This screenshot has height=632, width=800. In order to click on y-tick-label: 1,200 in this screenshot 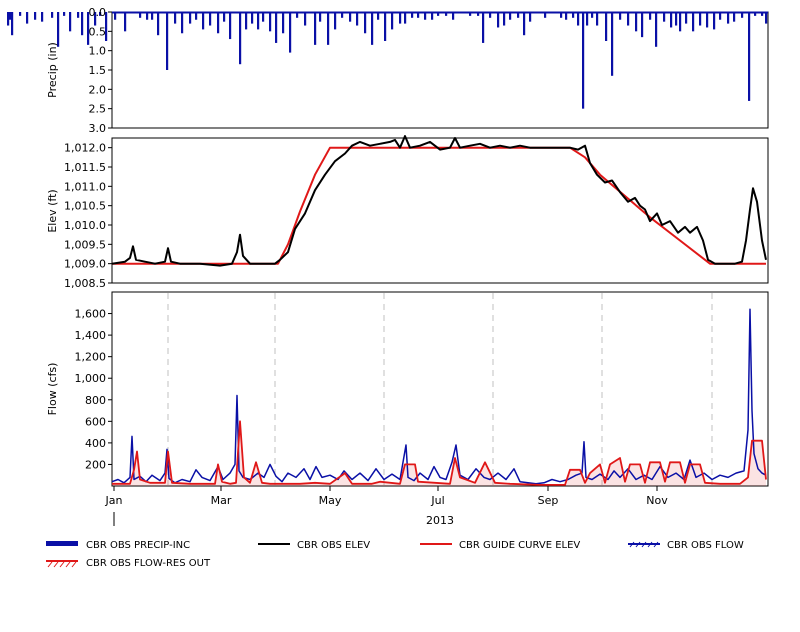, I will do `click(91, 357)`.